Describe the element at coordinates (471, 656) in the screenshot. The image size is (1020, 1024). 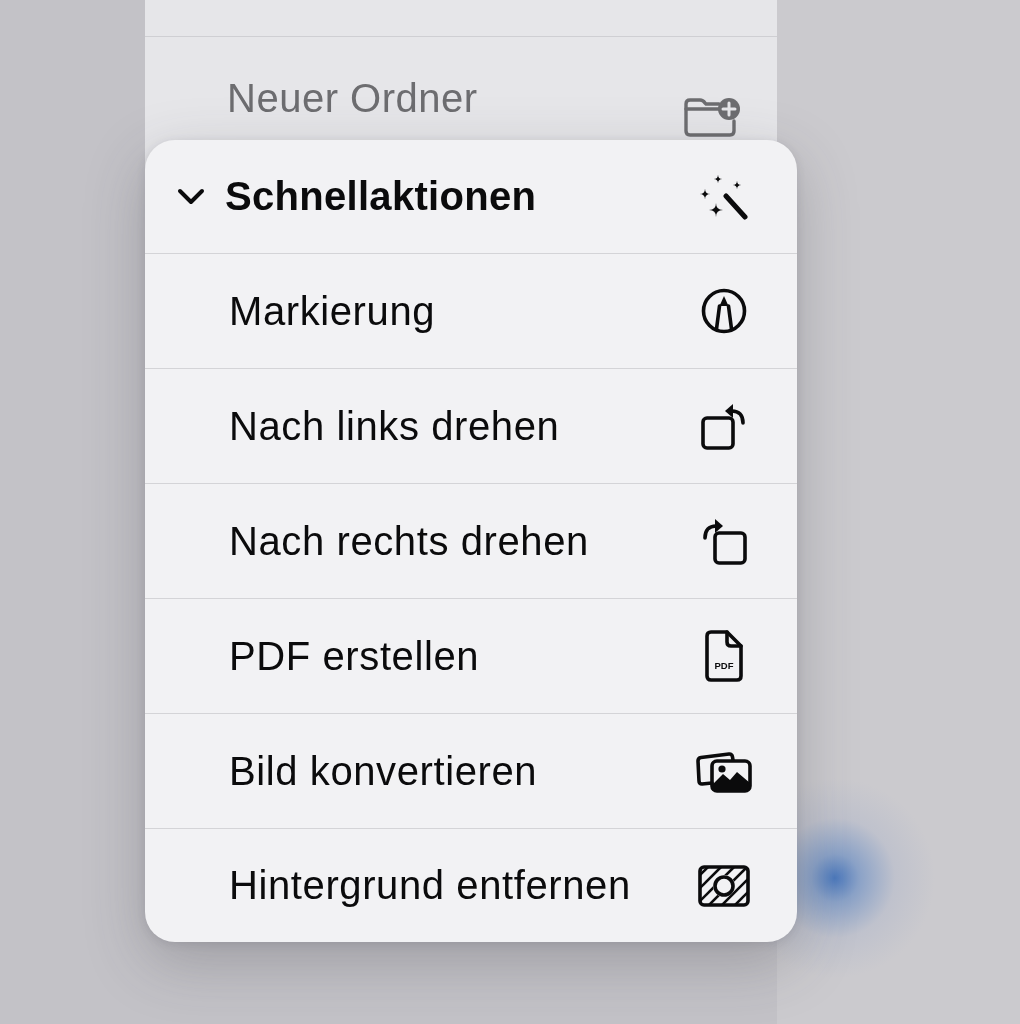
I see `menu-item: PDF erstellen PDF` at that location.